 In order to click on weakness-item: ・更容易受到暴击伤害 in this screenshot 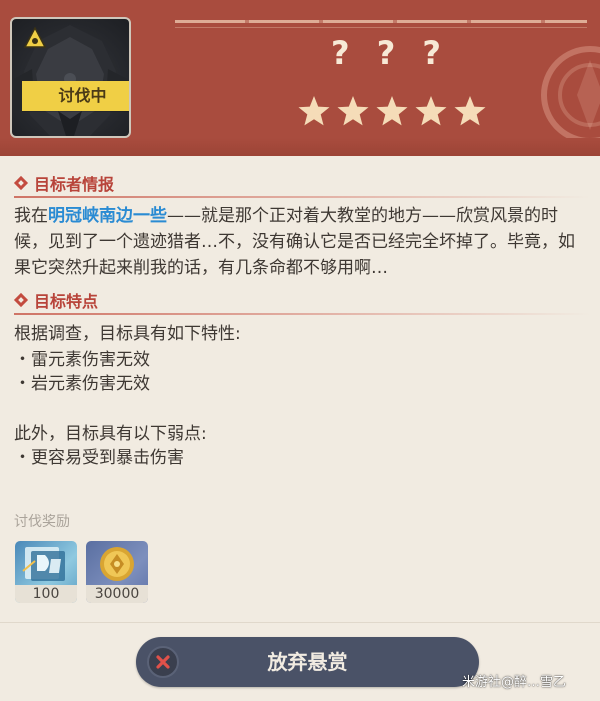, I will do `click(99, 458)`.